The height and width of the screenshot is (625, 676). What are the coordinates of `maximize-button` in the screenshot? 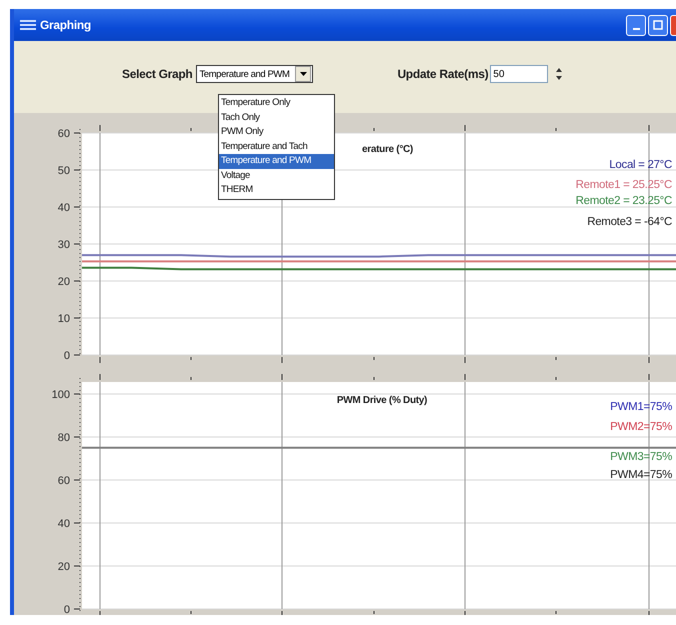 It's located at (658, 25).